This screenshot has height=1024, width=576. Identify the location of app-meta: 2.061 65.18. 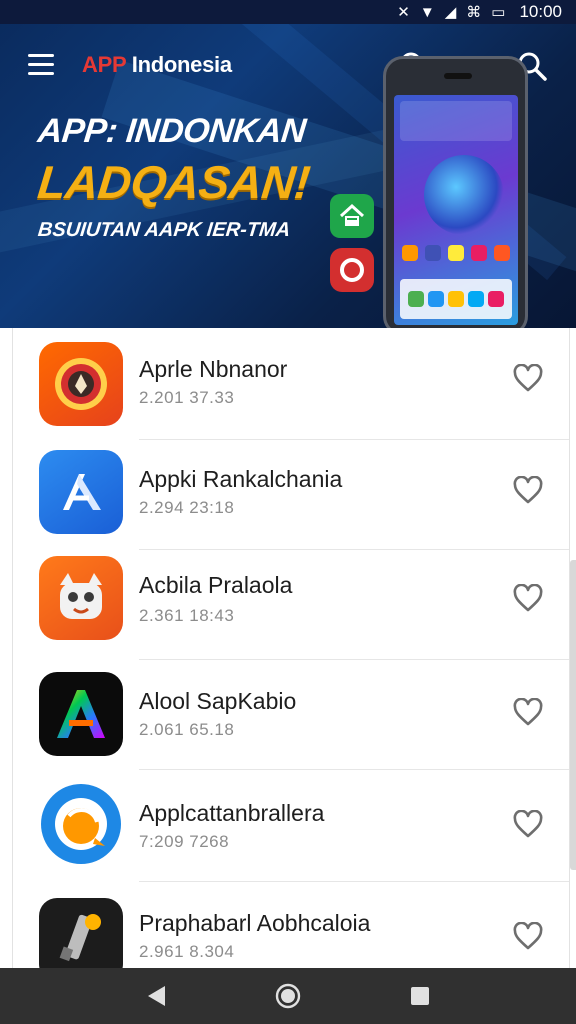
(187, 729).